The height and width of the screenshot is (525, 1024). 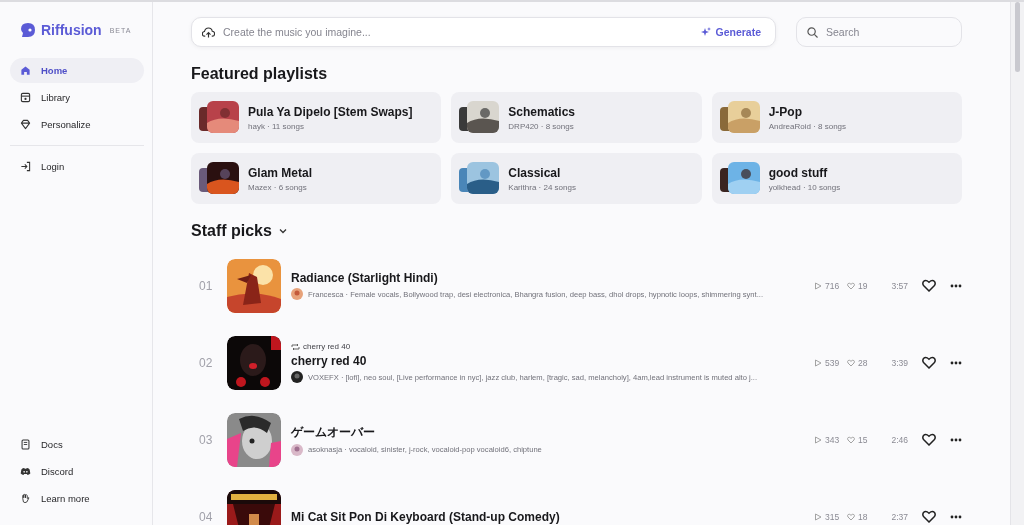 I want to click on search-field: Search, so click(x=879, y=32).